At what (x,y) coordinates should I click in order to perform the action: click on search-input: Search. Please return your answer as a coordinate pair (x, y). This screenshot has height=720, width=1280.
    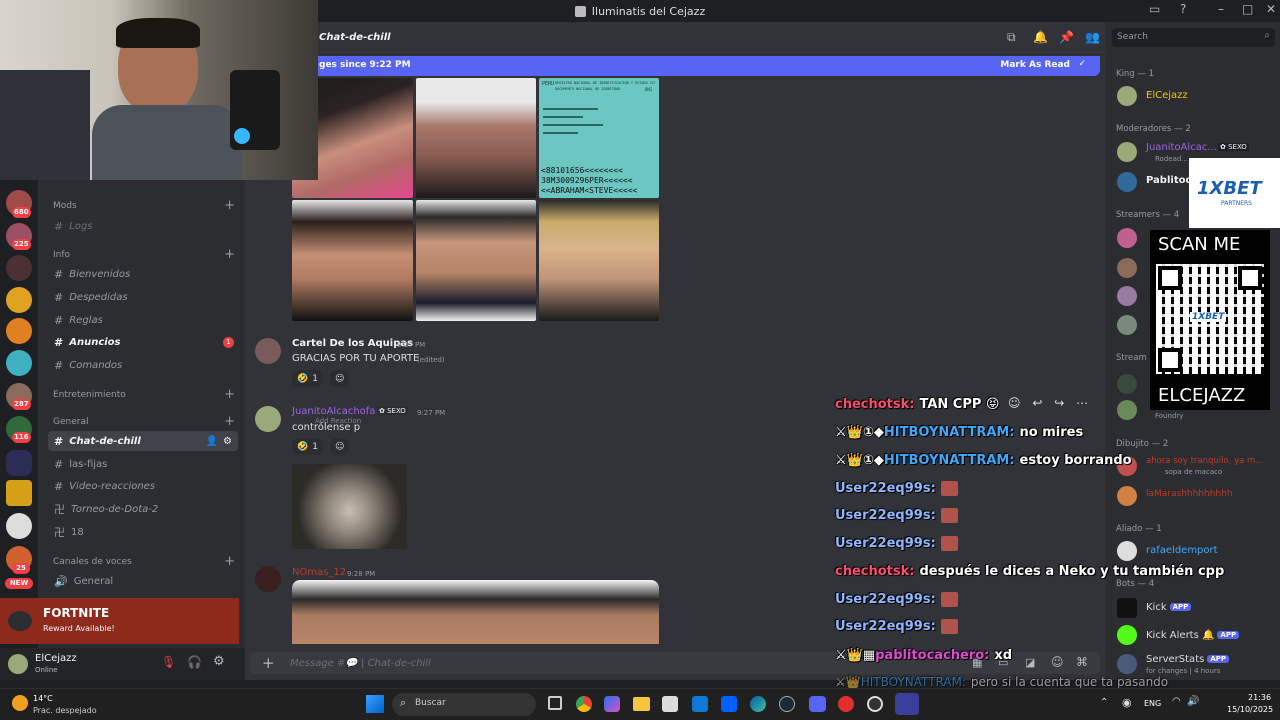
    Looking at the image, I should click on (1132, 37).